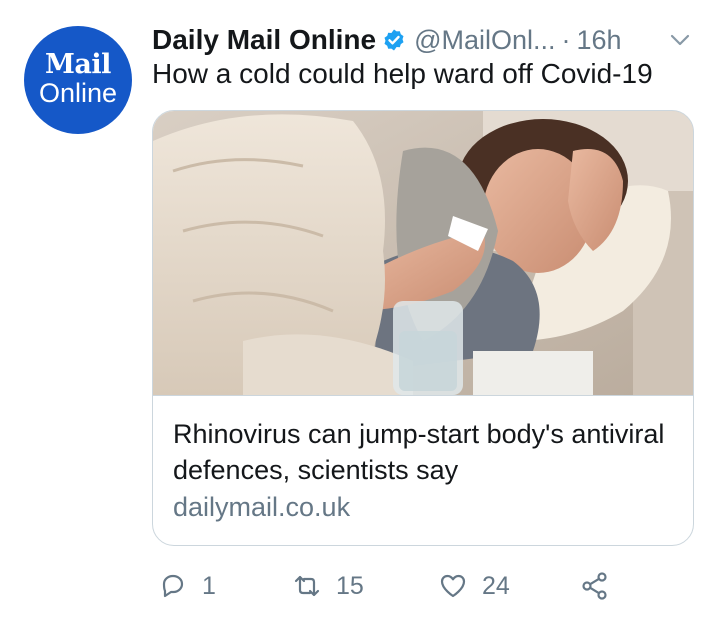  What do you see at coordinates (453, 586) in the screenshot?
I see `heart-icon` at bounding box center [453, 586].